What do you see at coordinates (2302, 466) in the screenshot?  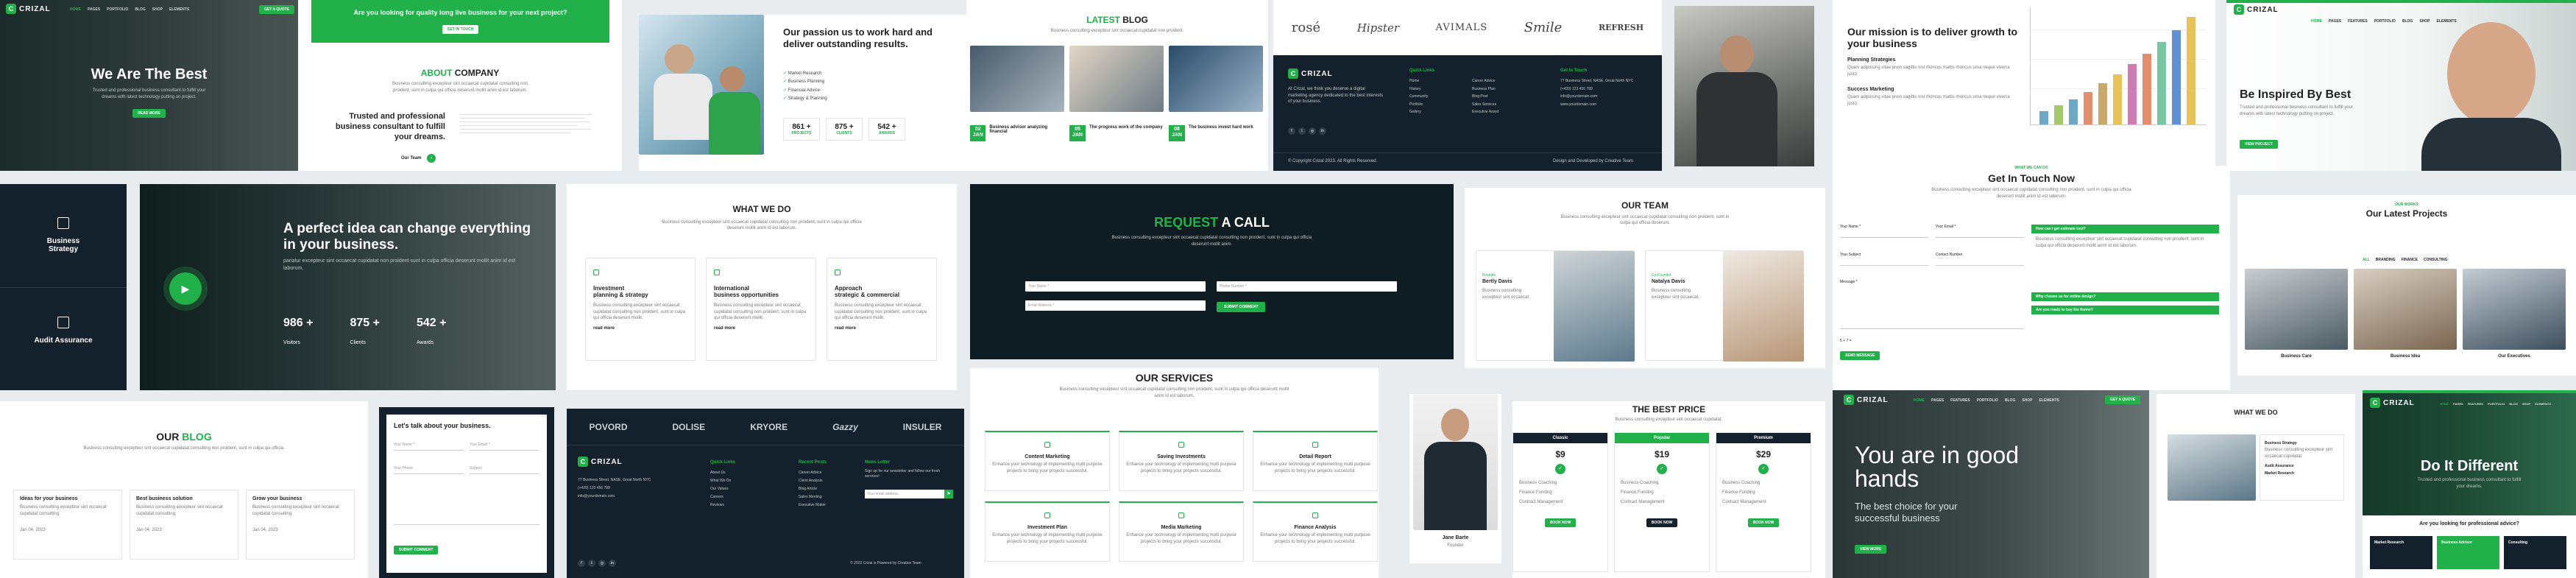 I see `list-item: Audit Assurance` at bounding box center [2302, 466].